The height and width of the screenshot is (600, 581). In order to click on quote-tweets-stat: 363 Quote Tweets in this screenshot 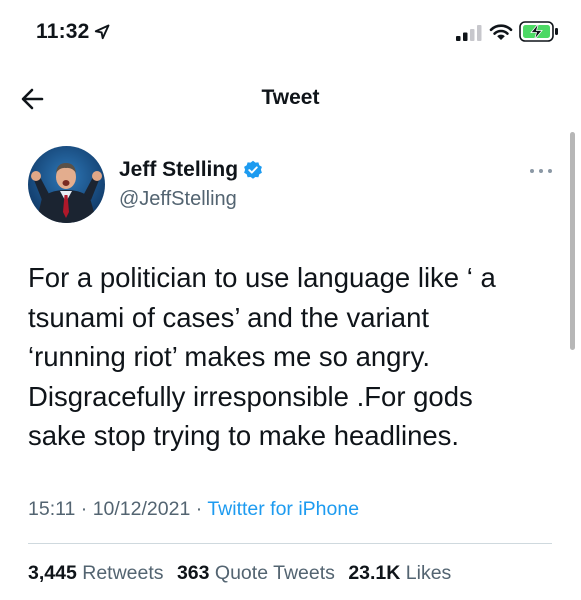, I will do `click(256, 573)`.